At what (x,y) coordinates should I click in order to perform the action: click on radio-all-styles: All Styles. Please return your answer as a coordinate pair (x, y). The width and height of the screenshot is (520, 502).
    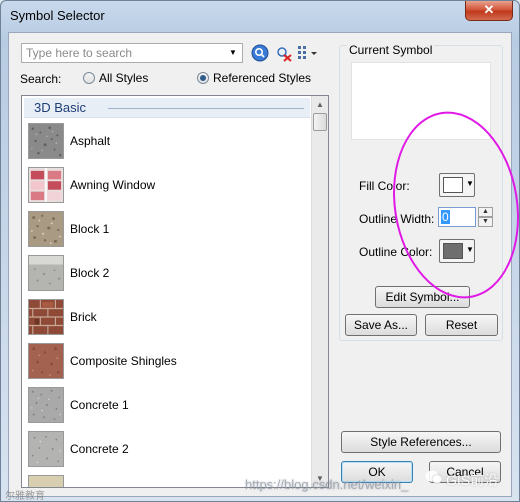
    Looking at the image, I should click on (115, 78).